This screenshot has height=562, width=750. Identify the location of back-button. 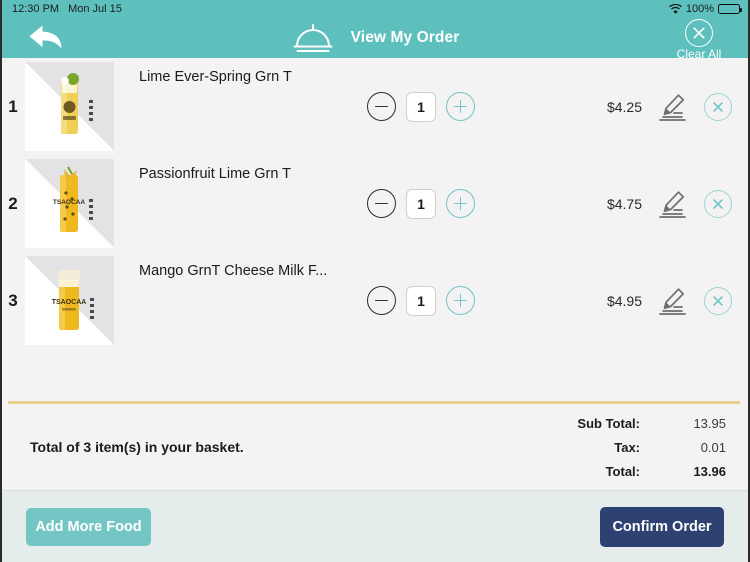
(48, 39).